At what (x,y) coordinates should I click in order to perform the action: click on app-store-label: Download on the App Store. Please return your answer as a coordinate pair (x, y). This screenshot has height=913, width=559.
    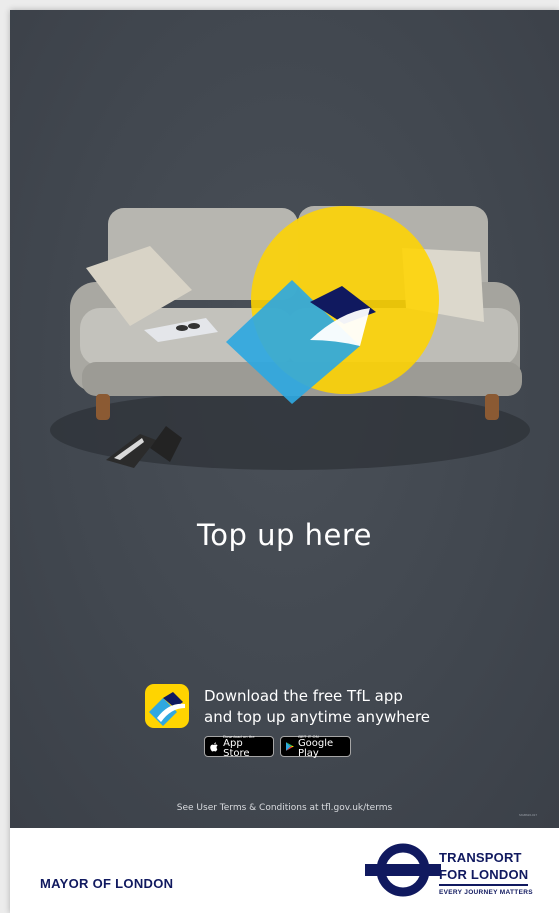
    Looking at the image, I should click on (245, 746).